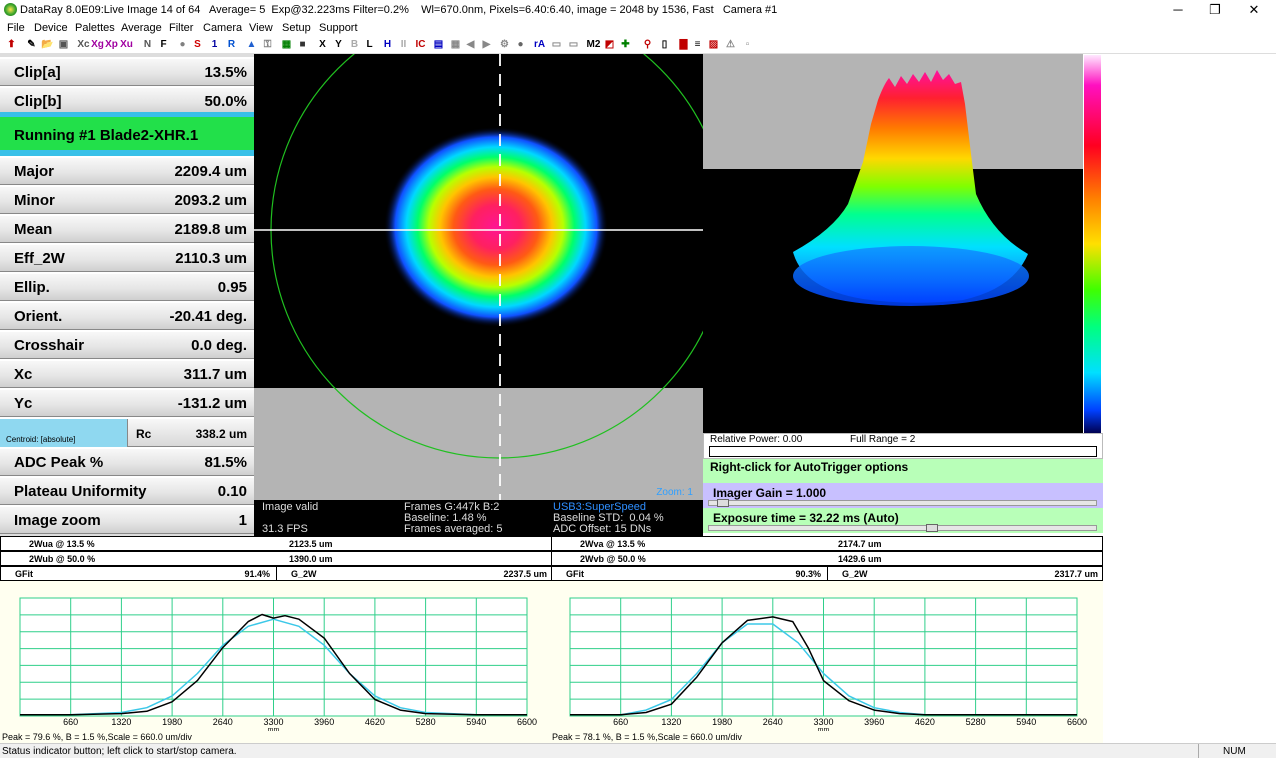 This screenshot has width=1276, height=758. Describe the element at coordinates (163, 45) in the screenshot. I see `toolbar-button-10: F` at that location.